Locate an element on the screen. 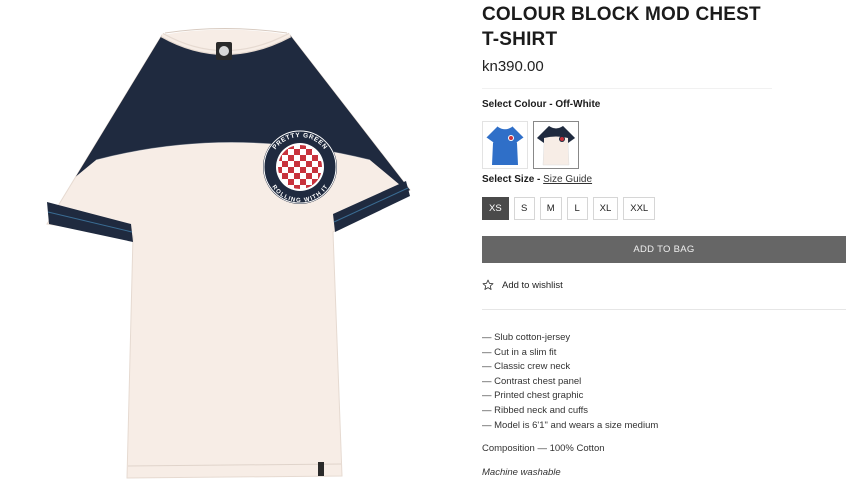 Image resolution: width=846 pixels, height=493 pixels. size-option-s: S is located at coordinates (524, 208).